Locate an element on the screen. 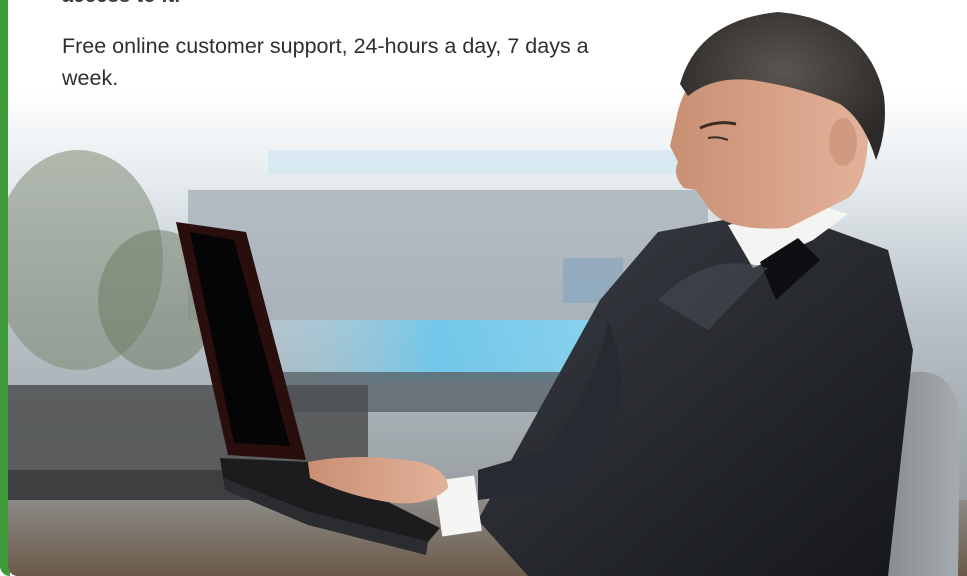 This screenshot has width=967, height=576. truncated-text: access to it. is located at coordinates (121, 4).